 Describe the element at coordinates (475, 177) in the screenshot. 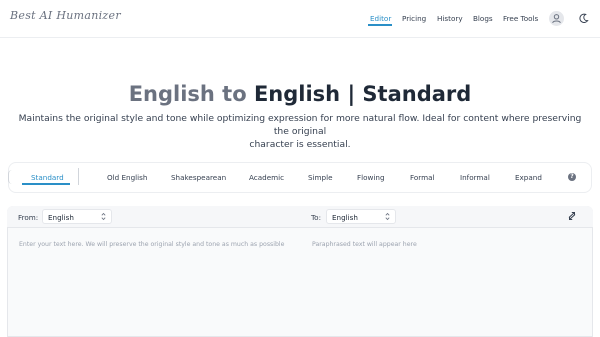

I see `mode-tab-informal: Informal` at that location.